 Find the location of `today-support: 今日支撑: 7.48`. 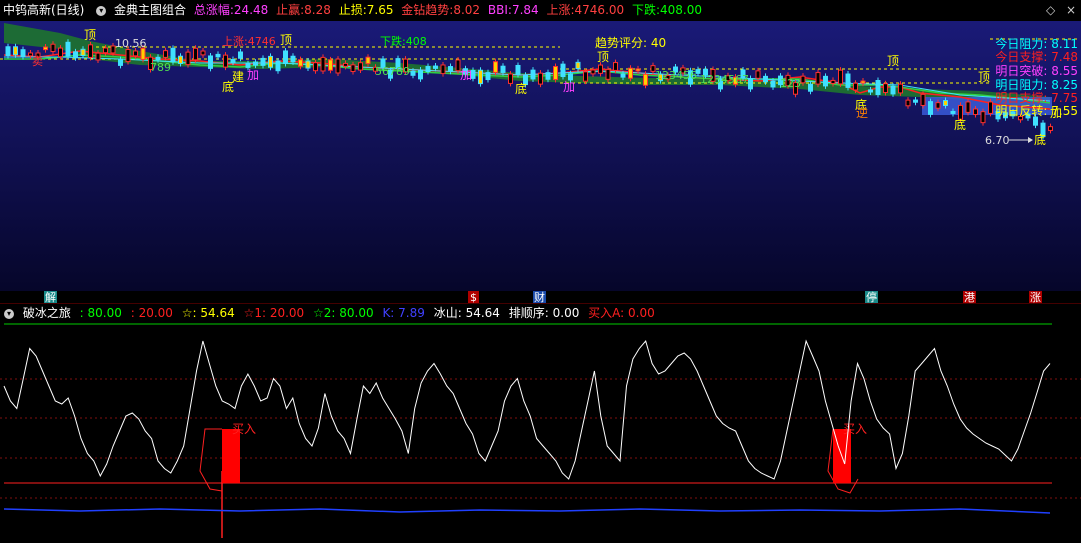

today-support: 今日支撑: 7.48 is located at coordinates (1036, 57).